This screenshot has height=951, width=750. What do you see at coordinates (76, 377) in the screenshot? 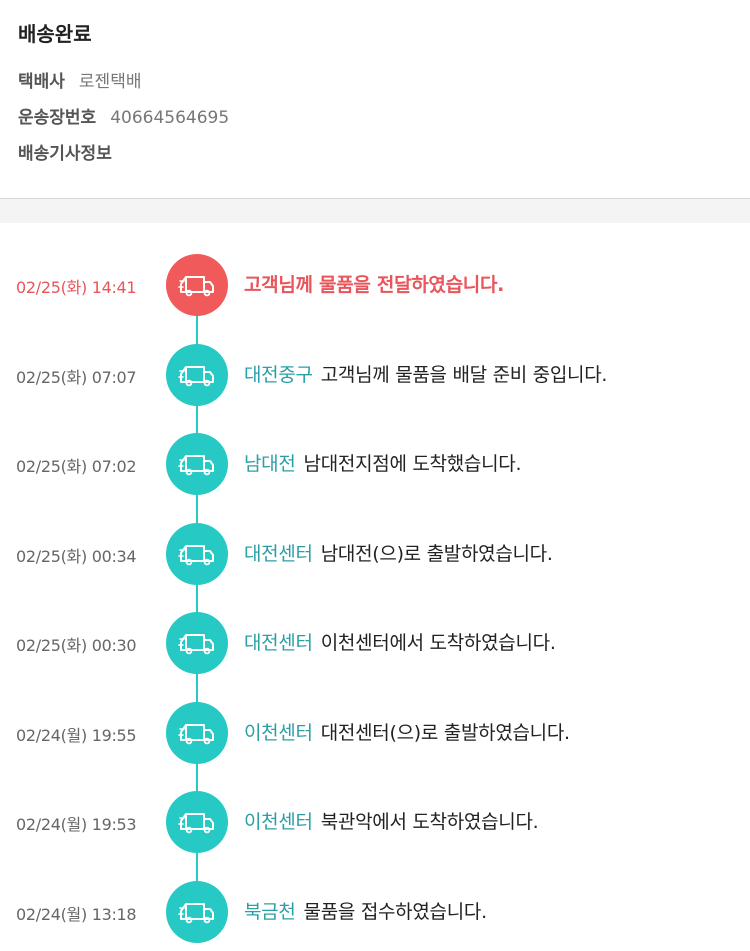
I see `event-time: 02/25(화) 07:07` at bounding box center [76, 377].